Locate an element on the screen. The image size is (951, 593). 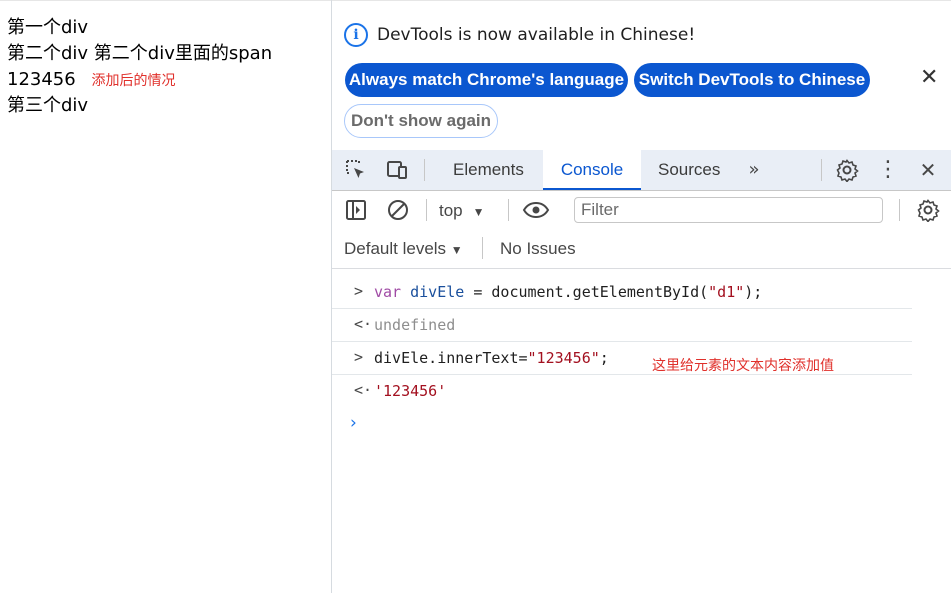
console-result: undefined is located at coordinates (415, 325).